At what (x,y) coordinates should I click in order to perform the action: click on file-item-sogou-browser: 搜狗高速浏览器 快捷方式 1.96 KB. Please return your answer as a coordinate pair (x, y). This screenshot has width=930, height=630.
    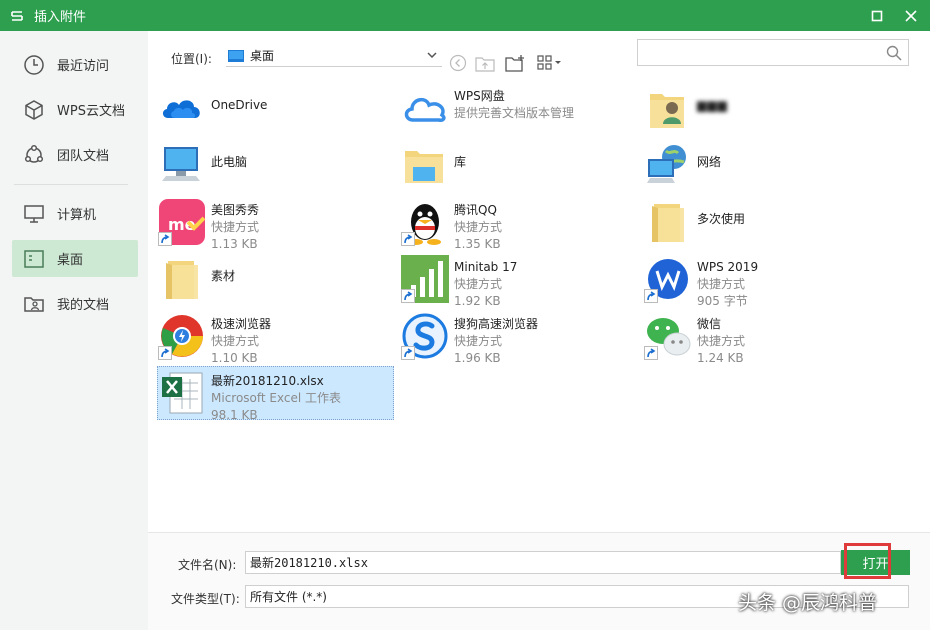
    Looking at the image, I should click on (519, 337).